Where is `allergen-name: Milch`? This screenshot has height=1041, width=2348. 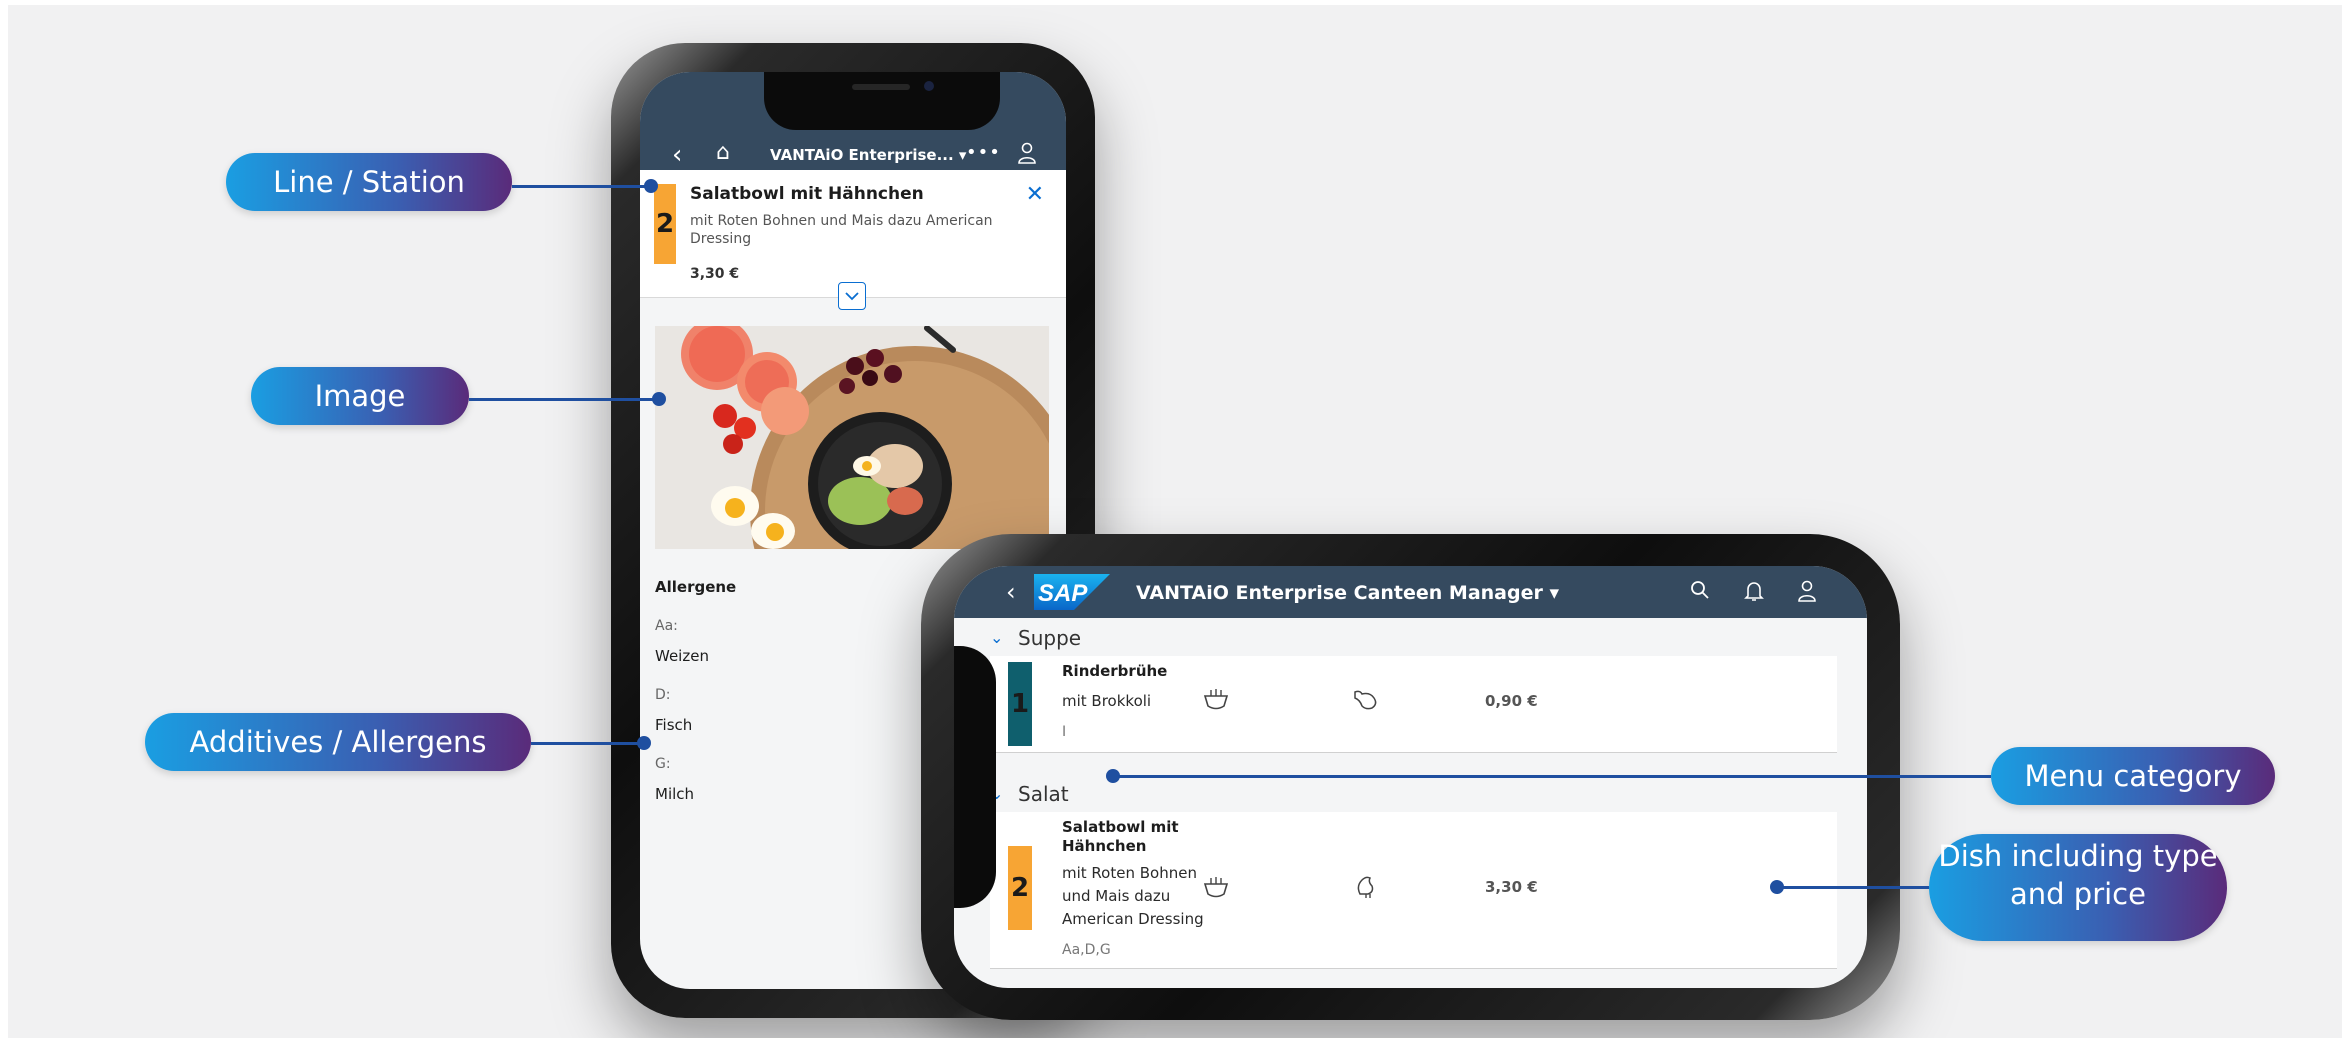 allergen-name: Milch is located at coordinates (675, 794).